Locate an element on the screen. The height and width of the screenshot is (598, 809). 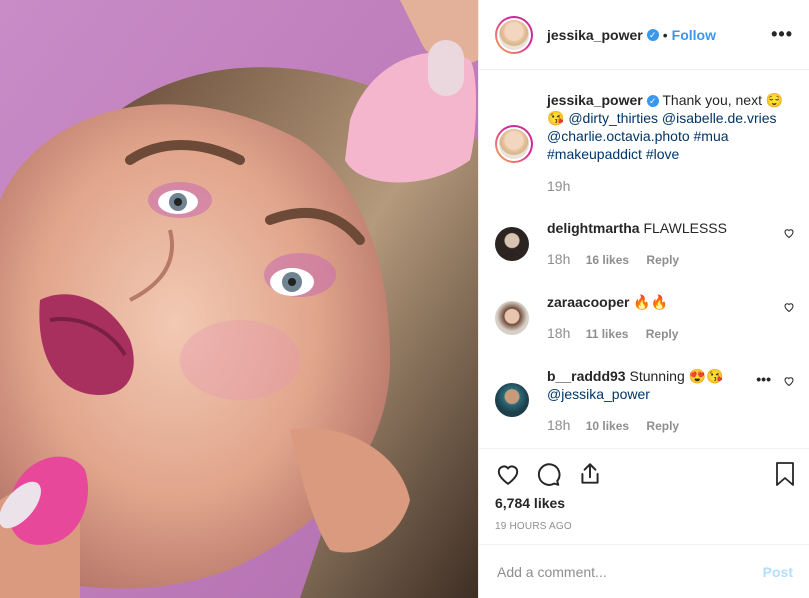
caption-time: 19h is located at coordinates (559, 186).